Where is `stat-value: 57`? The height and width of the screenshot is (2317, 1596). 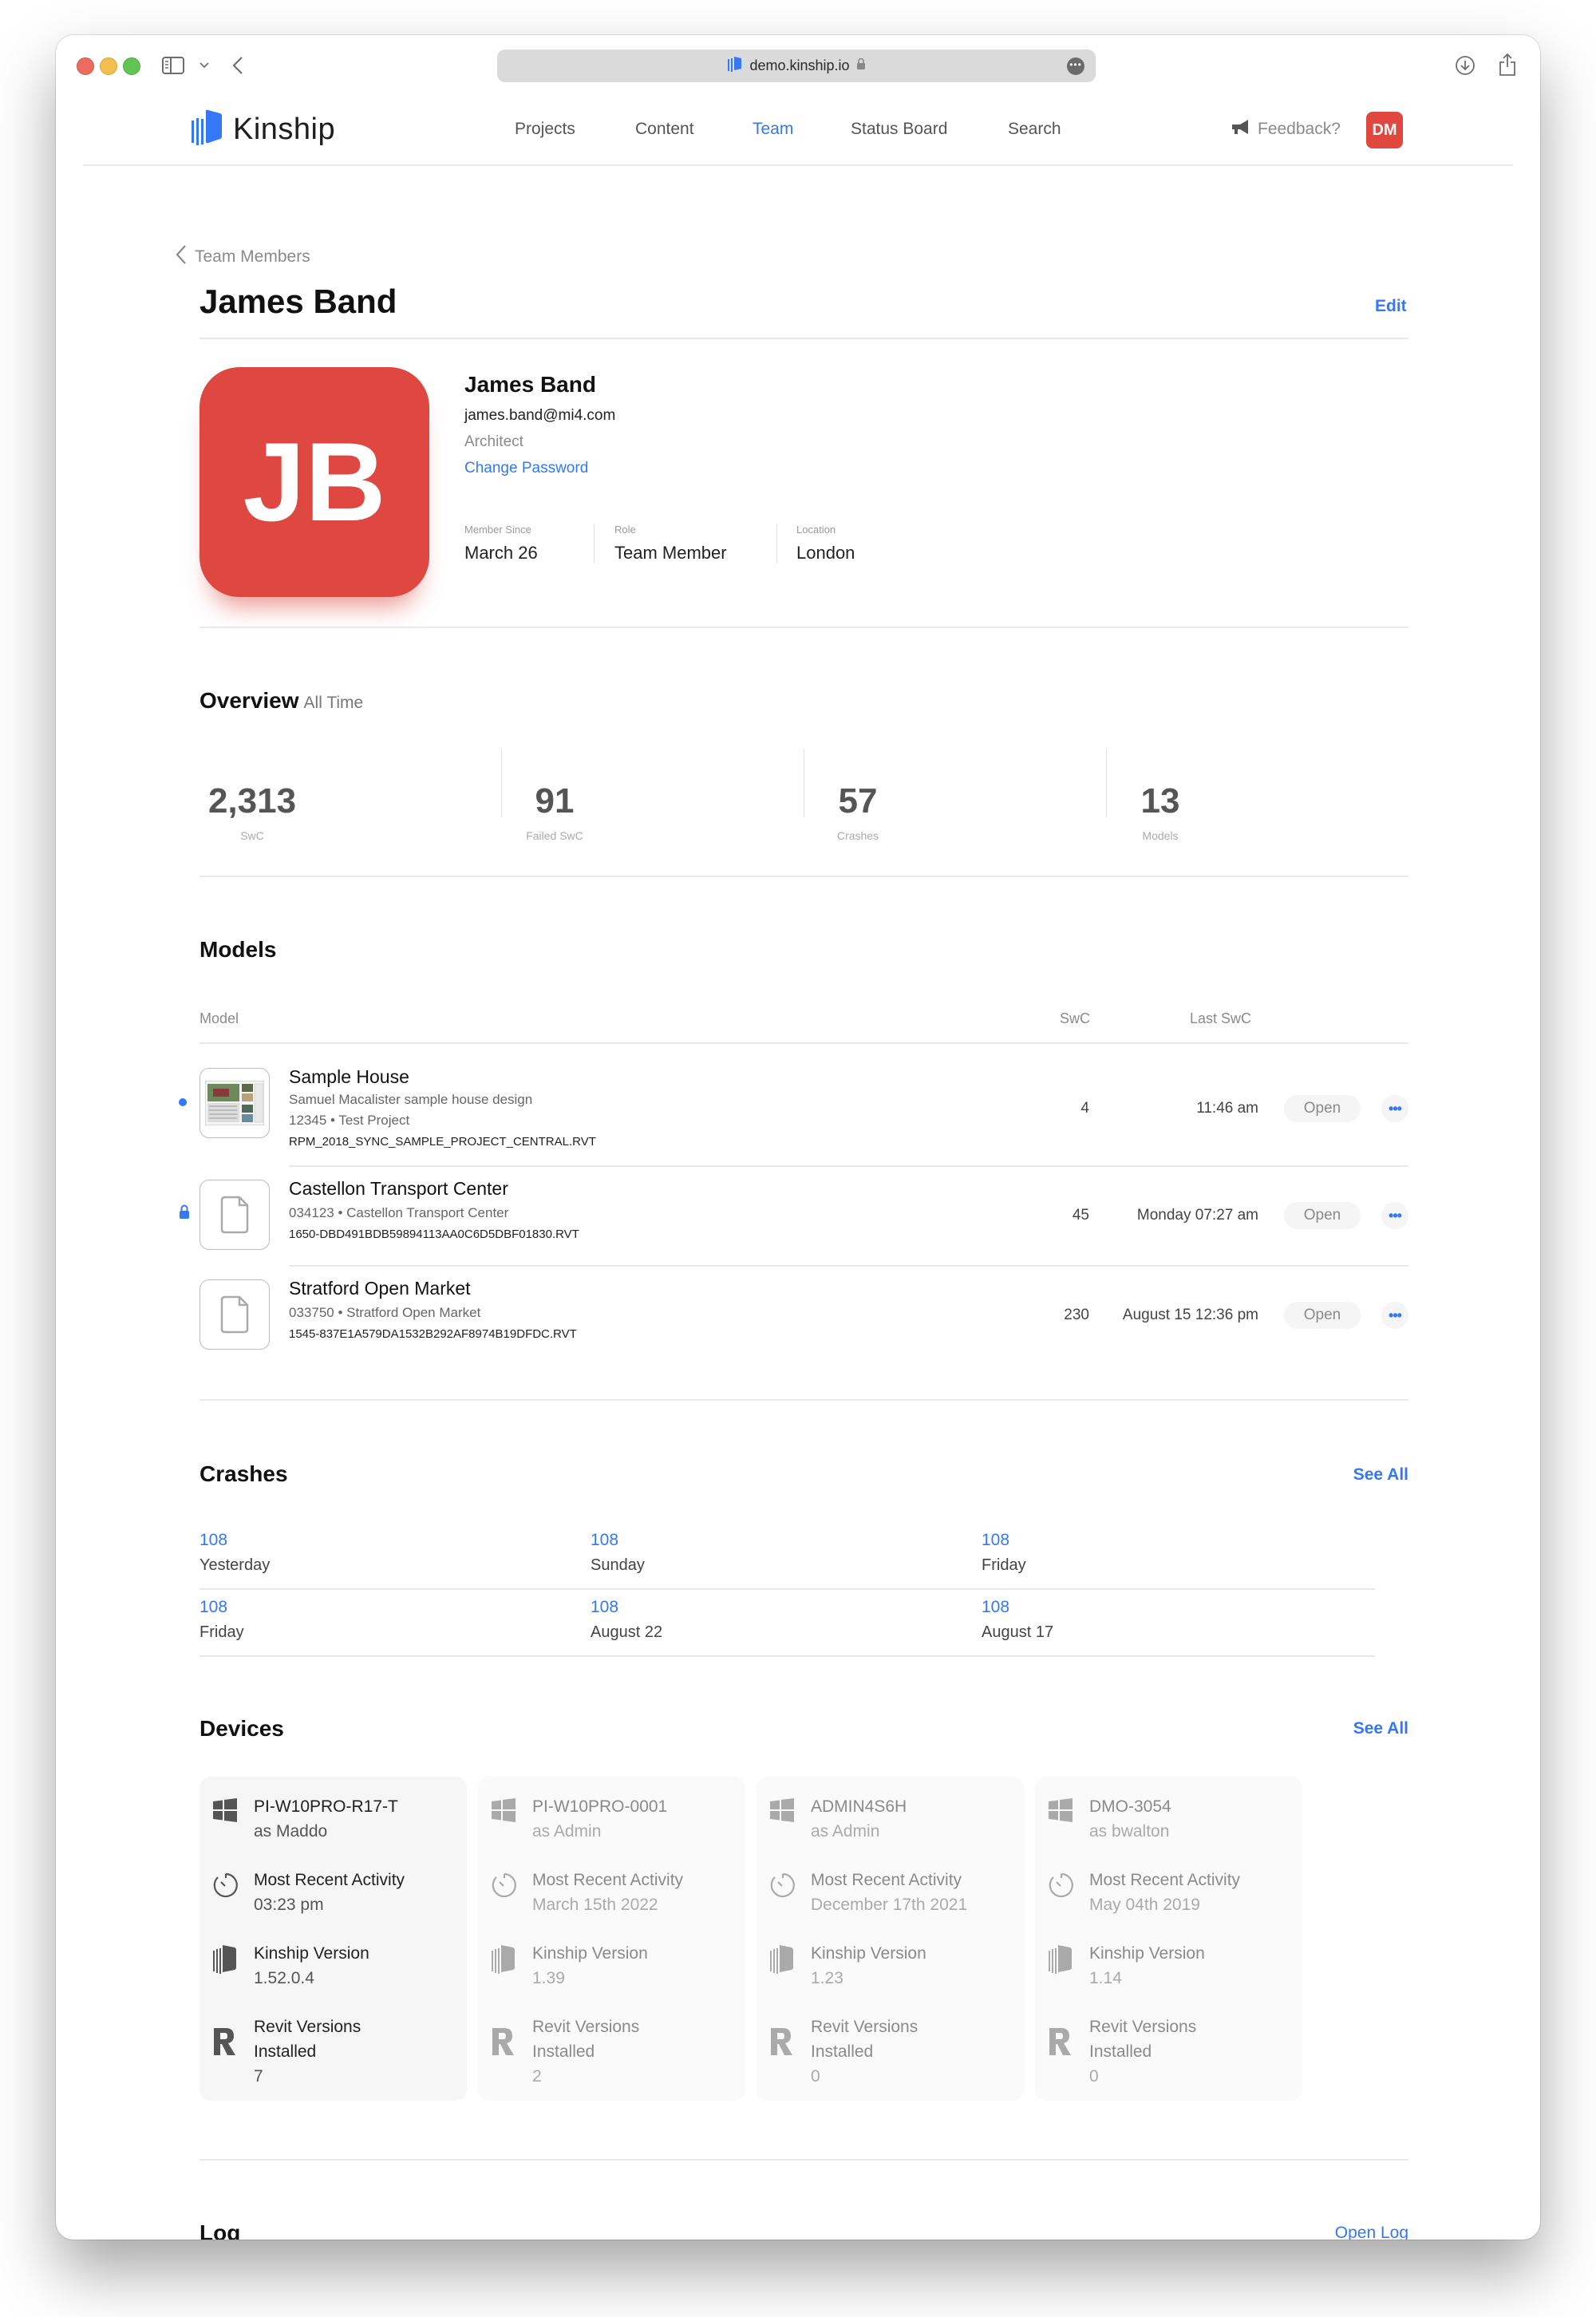
stat-value: 57 is located at coordinates (858, 800).